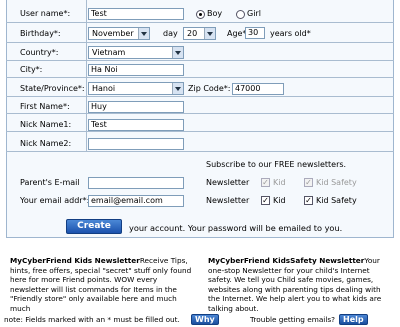 This screenshot has height=327, width=400. What do you see at coordinates (136, 88) in the screenshot?
I see `state-select: Hanoi` at bounding box center [136, 88].